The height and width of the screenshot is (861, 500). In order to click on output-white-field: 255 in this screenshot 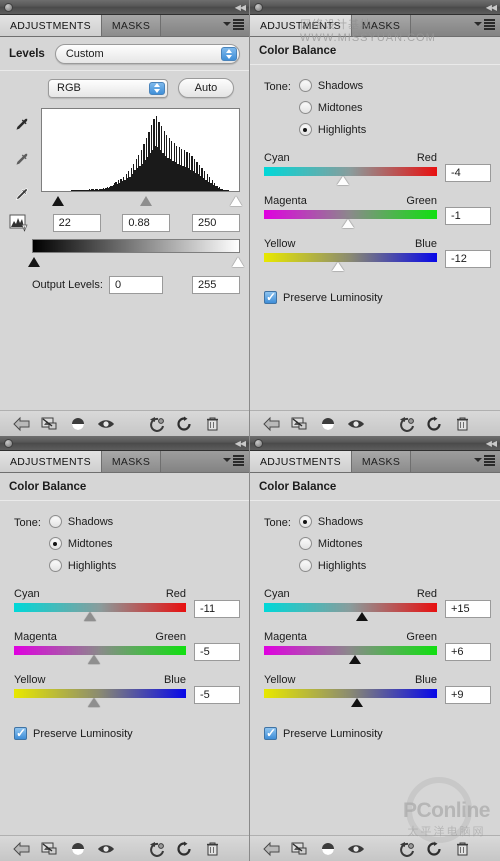, I will do `click(216, 285)`.